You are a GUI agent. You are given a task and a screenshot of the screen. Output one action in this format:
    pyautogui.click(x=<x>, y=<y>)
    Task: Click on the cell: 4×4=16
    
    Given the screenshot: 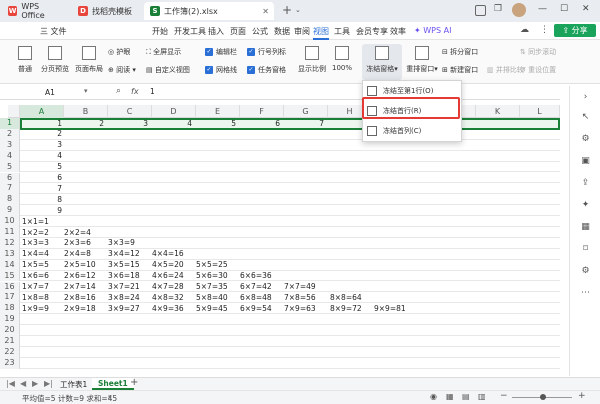 What is the action you would take?
    pyautogui.click(x=168, y=254)
    